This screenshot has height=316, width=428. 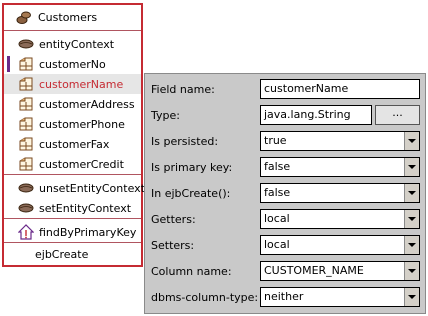 What do you see at coordinates (82, 124) in the screenshot?
I see `member-label: customerPhone` at bounding box center [82, 124].